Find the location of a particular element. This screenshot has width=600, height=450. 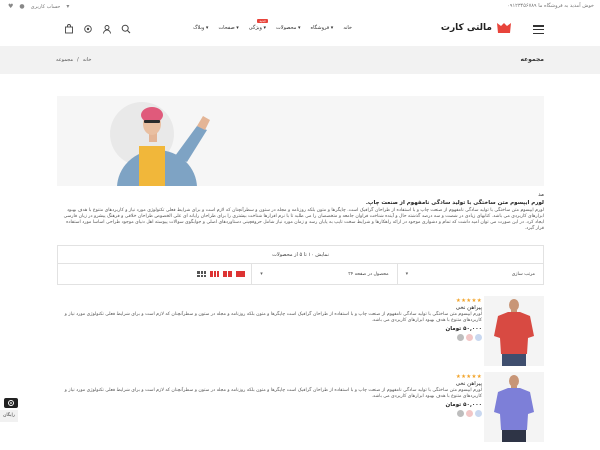

user-icon is located at coordinates (107, 29).